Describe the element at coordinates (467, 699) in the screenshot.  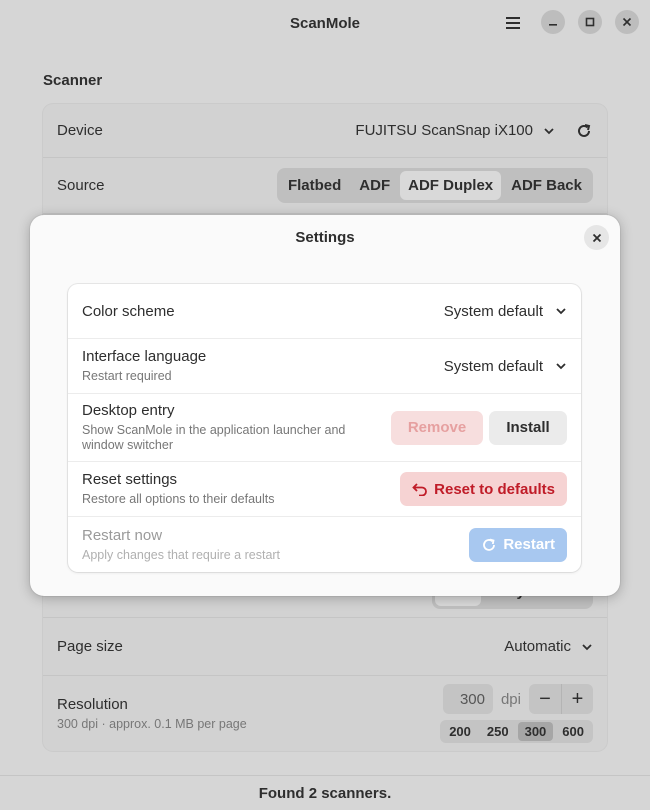
I see `resolution-input: 300` at that location.